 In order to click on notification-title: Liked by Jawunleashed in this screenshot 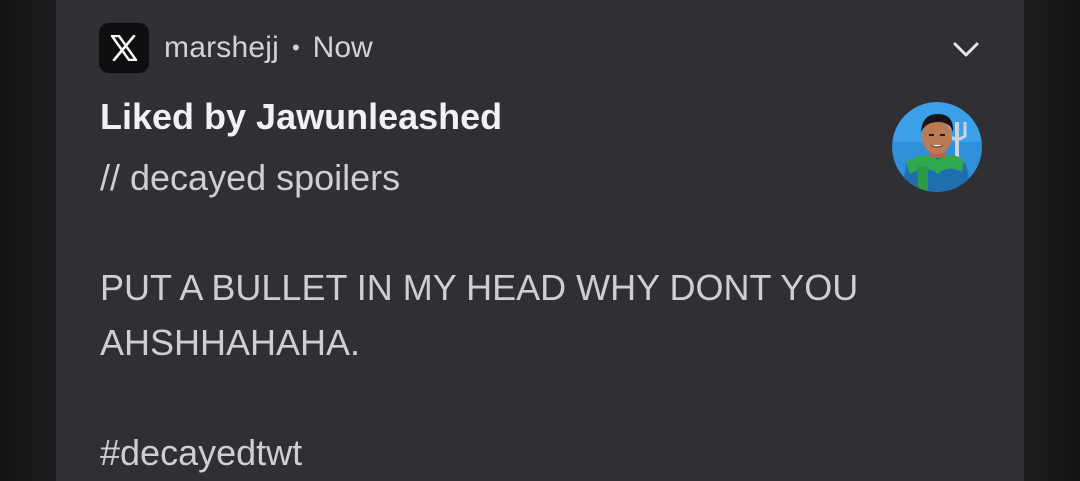, I will do `click(301, 116)`.